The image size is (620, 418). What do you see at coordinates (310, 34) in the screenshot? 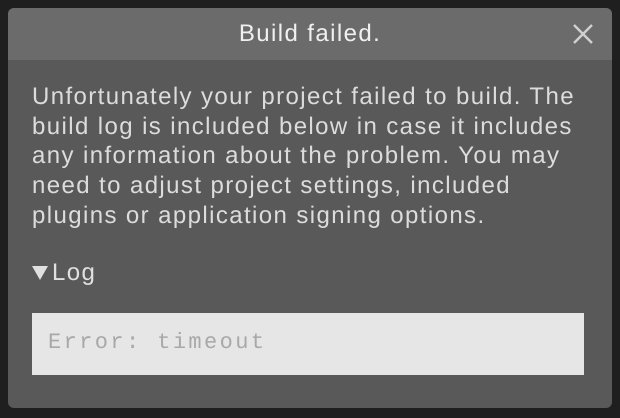
I see `dialog-title: Build failed.` at bounding box center [310, 34].